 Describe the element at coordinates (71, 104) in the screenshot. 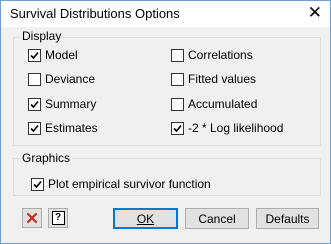

I see `checkbox-label: Summary` at that location.